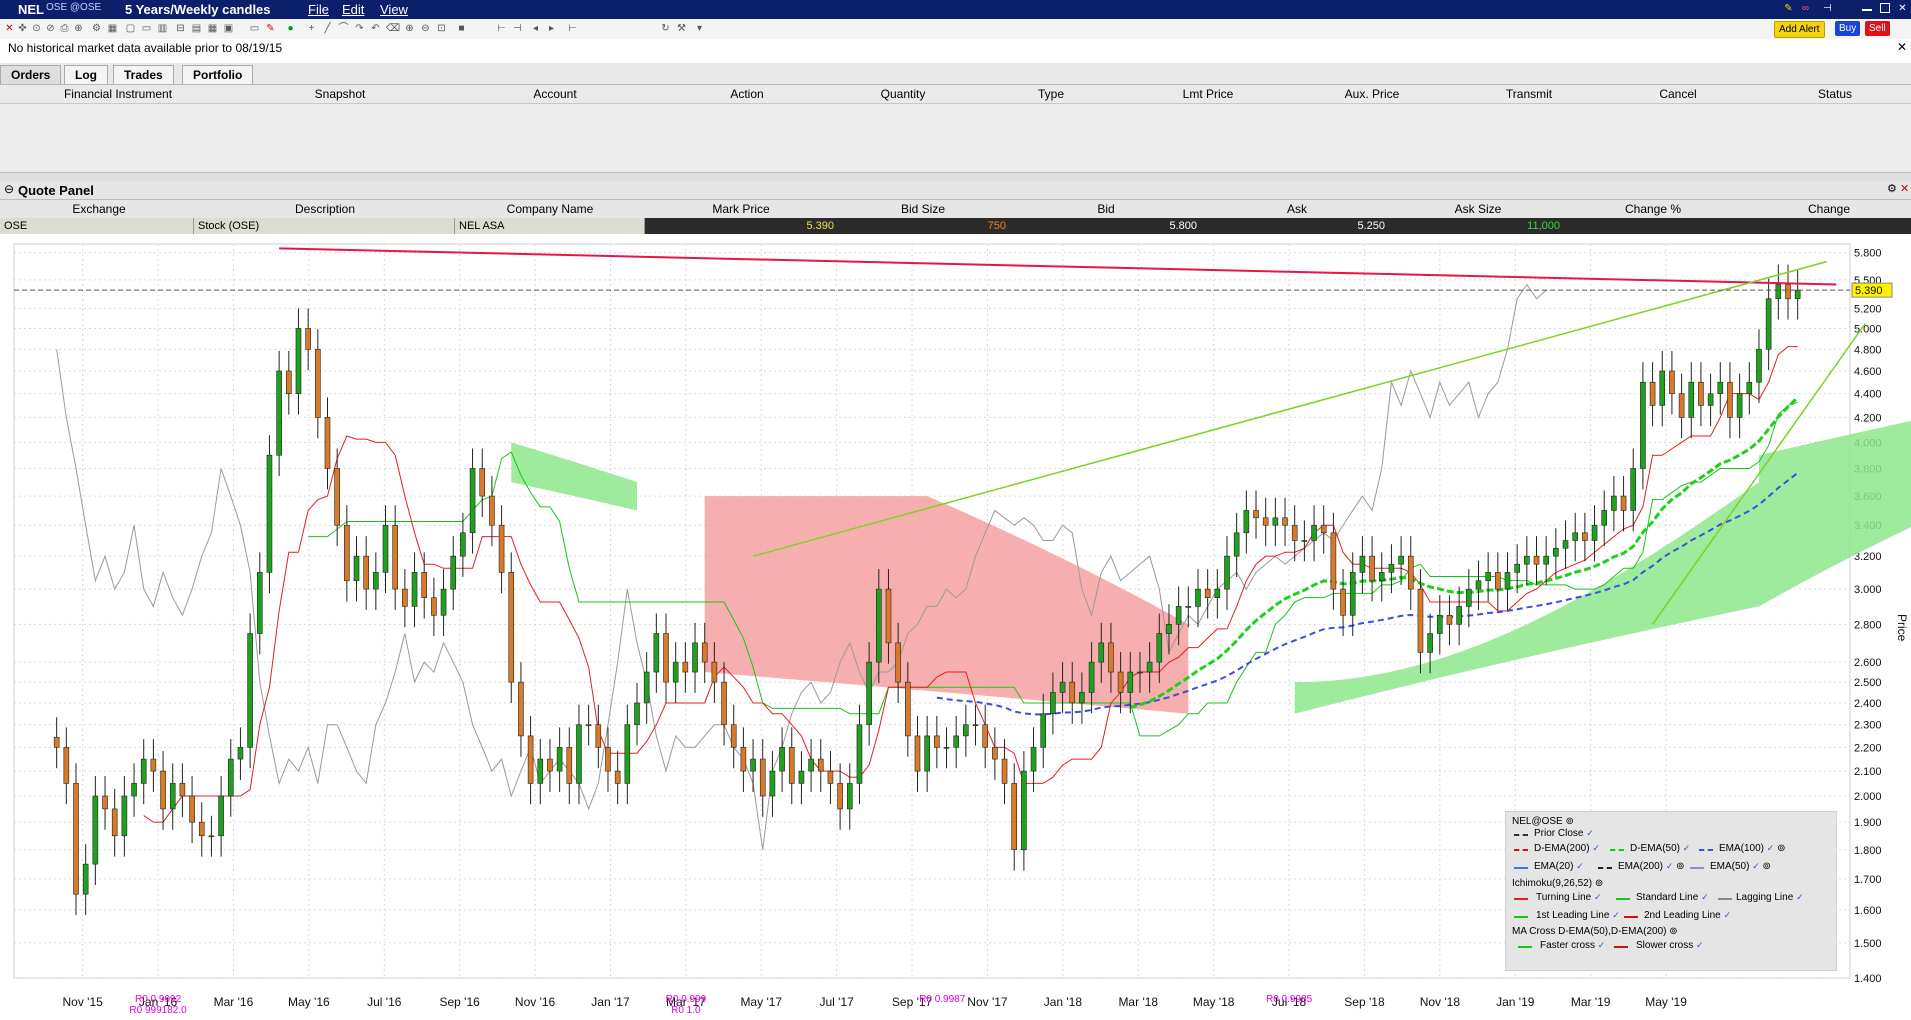 The height and width of the screenshot is (1020, 1911). What do you see at coordinates (340, 94) in the screenshot?
I see `col-snapshot: Snapshot` at bounding box center [340, 94].